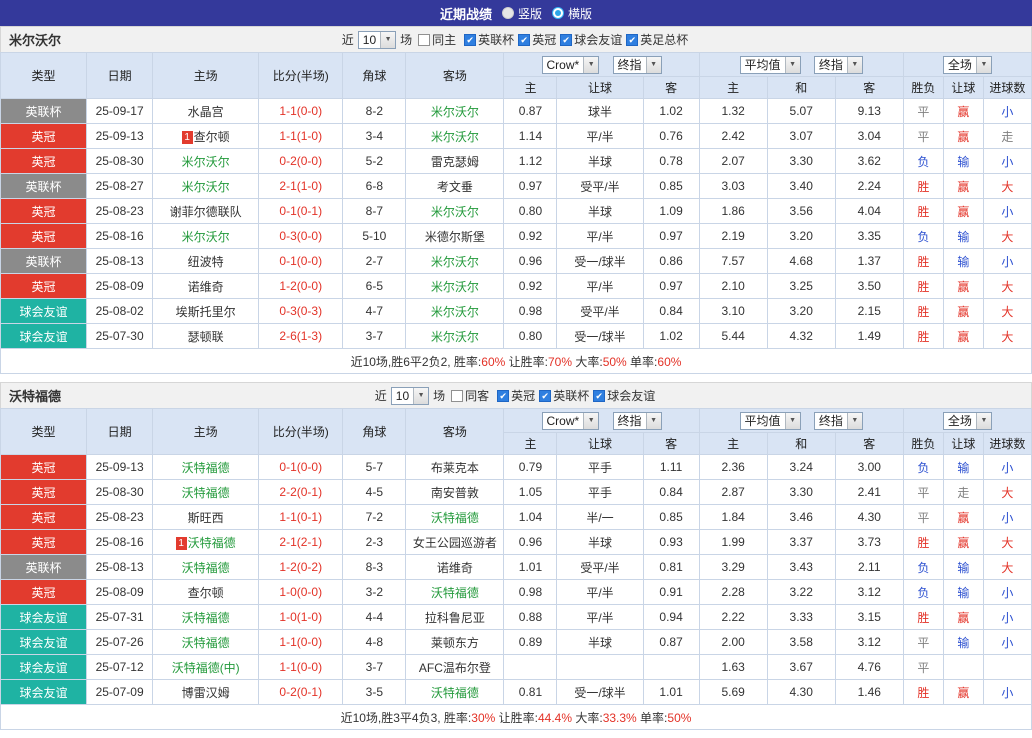 This screenshot has width=1032, height=738. I want to click on red-card-badge: 1, so click(181, 543).